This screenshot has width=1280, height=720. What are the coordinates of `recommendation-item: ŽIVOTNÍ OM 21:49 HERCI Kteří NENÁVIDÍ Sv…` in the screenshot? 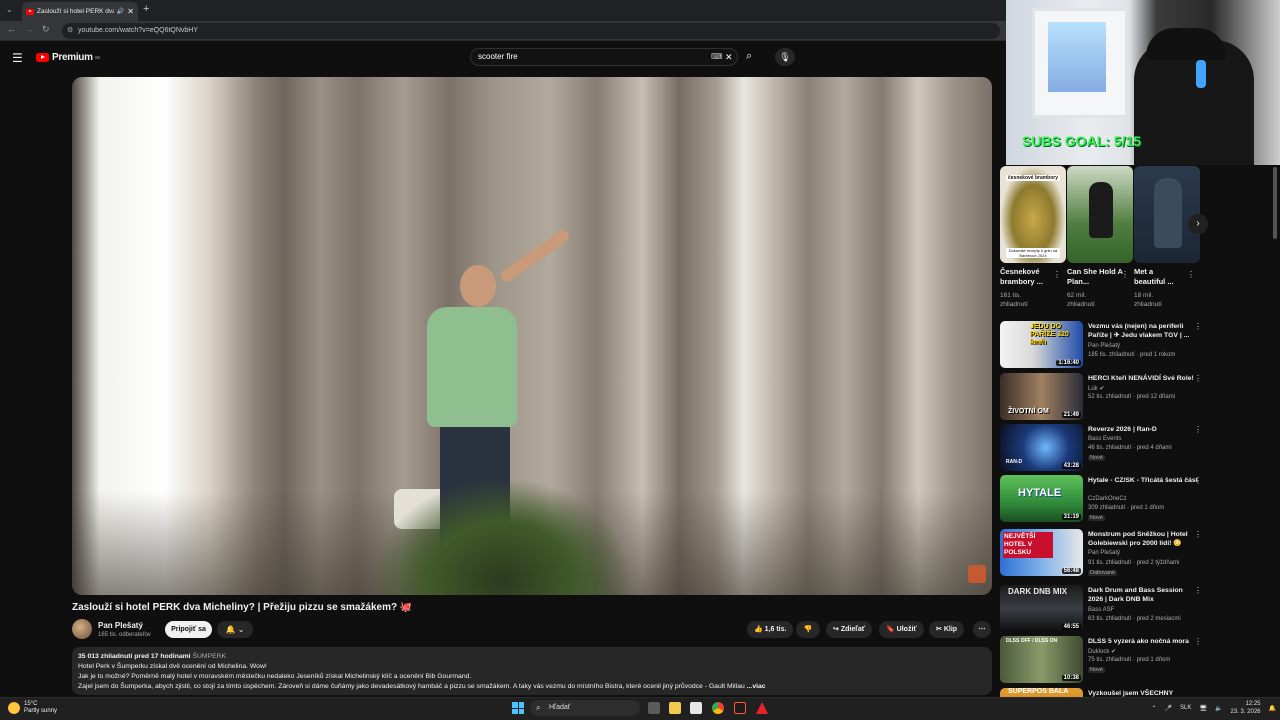 It's located at (1103, 397).